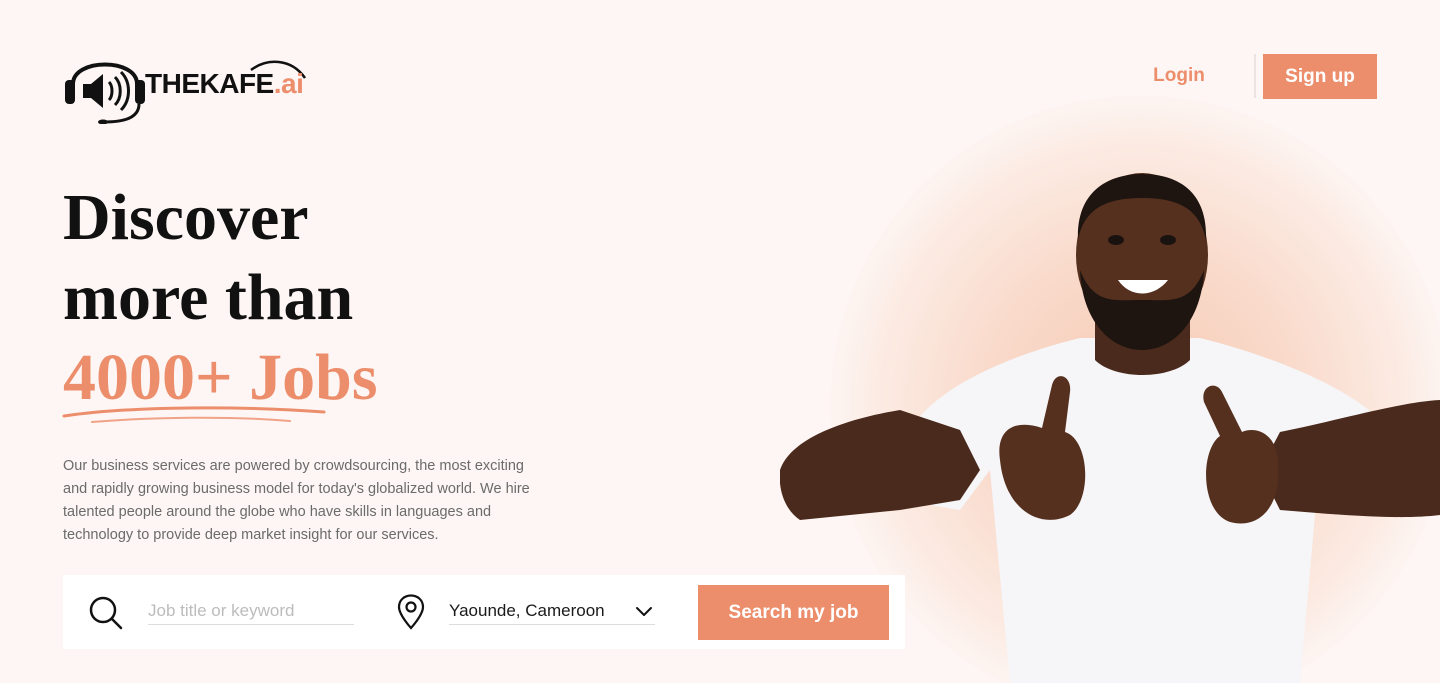 The height and width of the screenshot is (683, 1440). What do you see at coordinates (1179, 76) in the screenshot?
I see `login-button: Login` at bounding box center [1179, 76].